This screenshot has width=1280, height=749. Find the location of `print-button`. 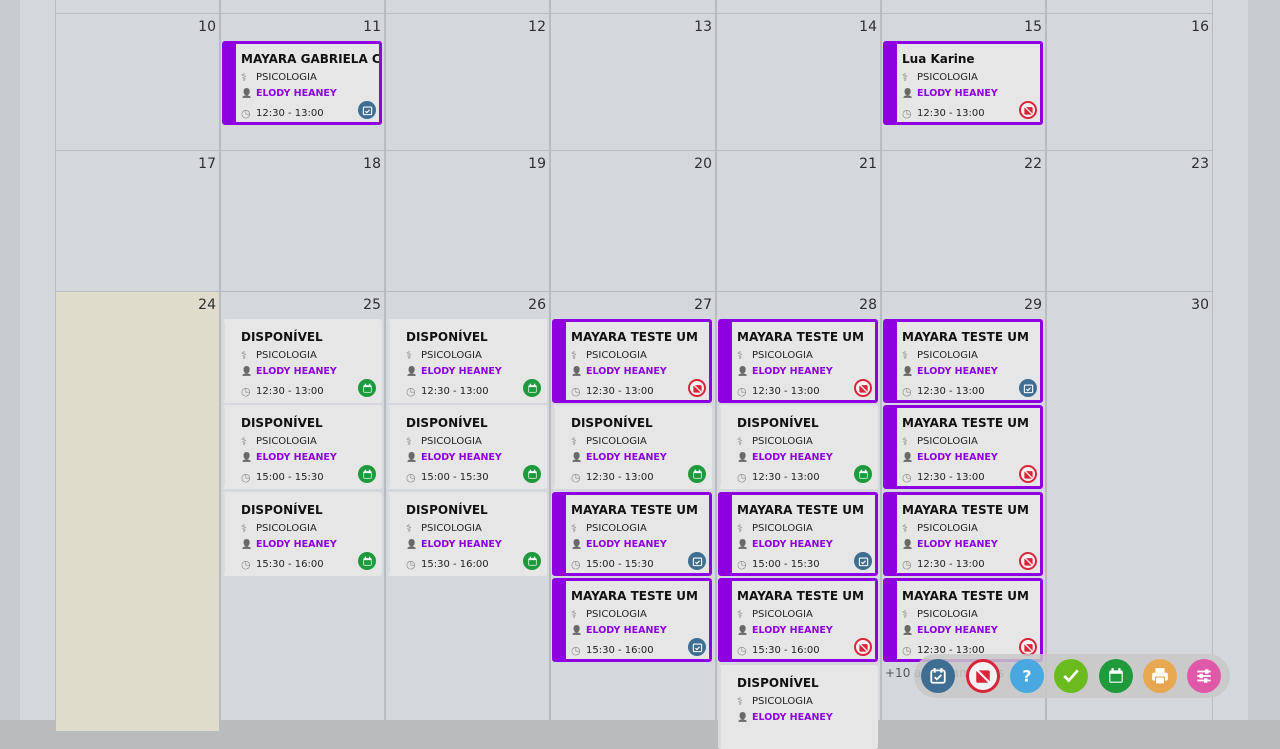

print-button is located at coordinates (1160, 676).